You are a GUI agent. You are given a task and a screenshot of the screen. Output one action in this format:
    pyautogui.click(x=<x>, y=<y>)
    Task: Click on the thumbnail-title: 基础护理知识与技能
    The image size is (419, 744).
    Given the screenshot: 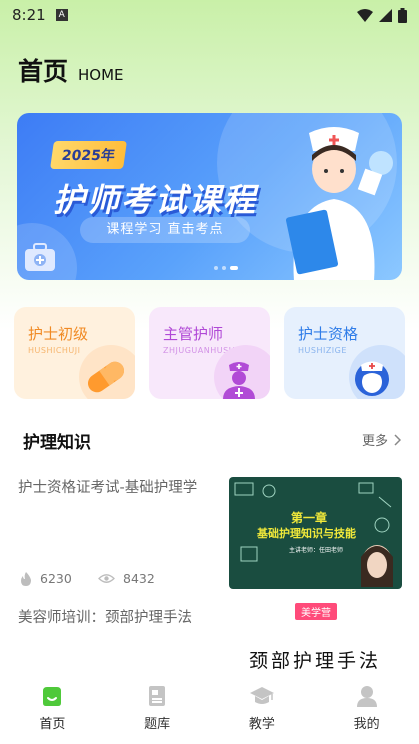 What is the action you would take?
    pyautogui.click(x=306, y=533)
    